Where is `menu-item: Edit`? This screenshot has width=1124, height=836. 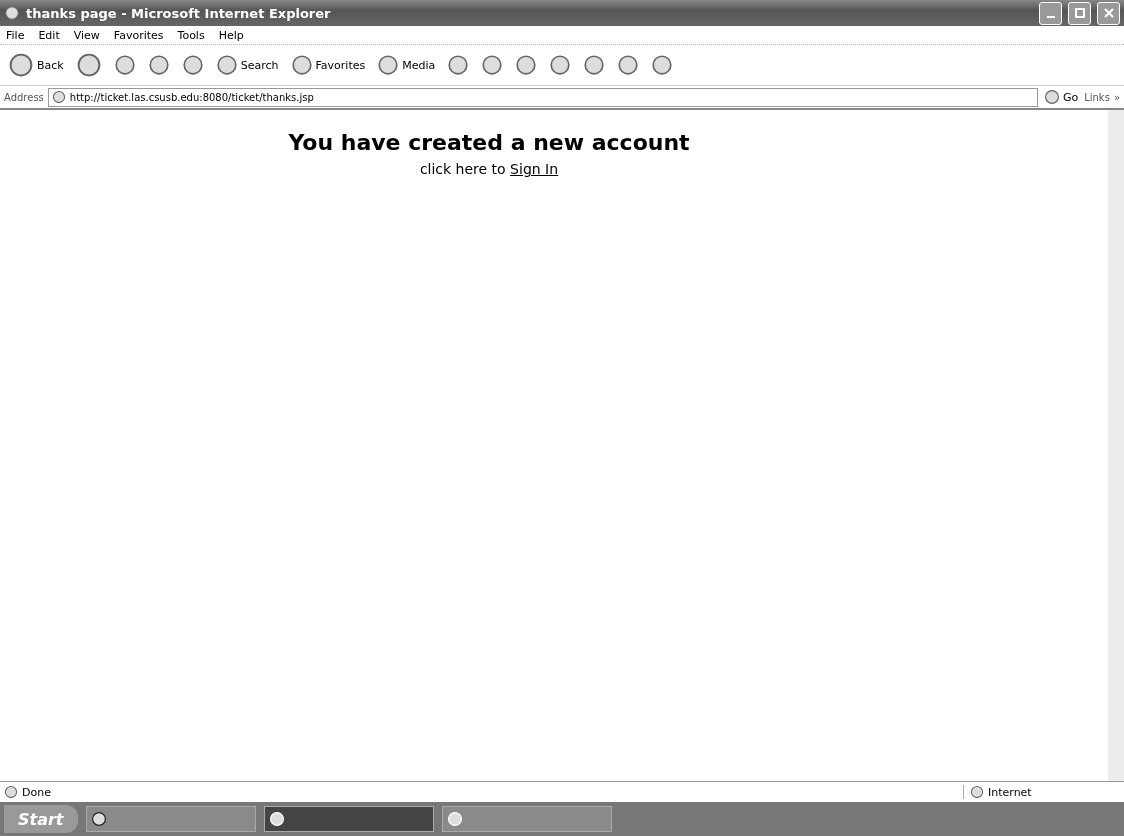 menu-item: Edit is located at coordinates (49, 35).